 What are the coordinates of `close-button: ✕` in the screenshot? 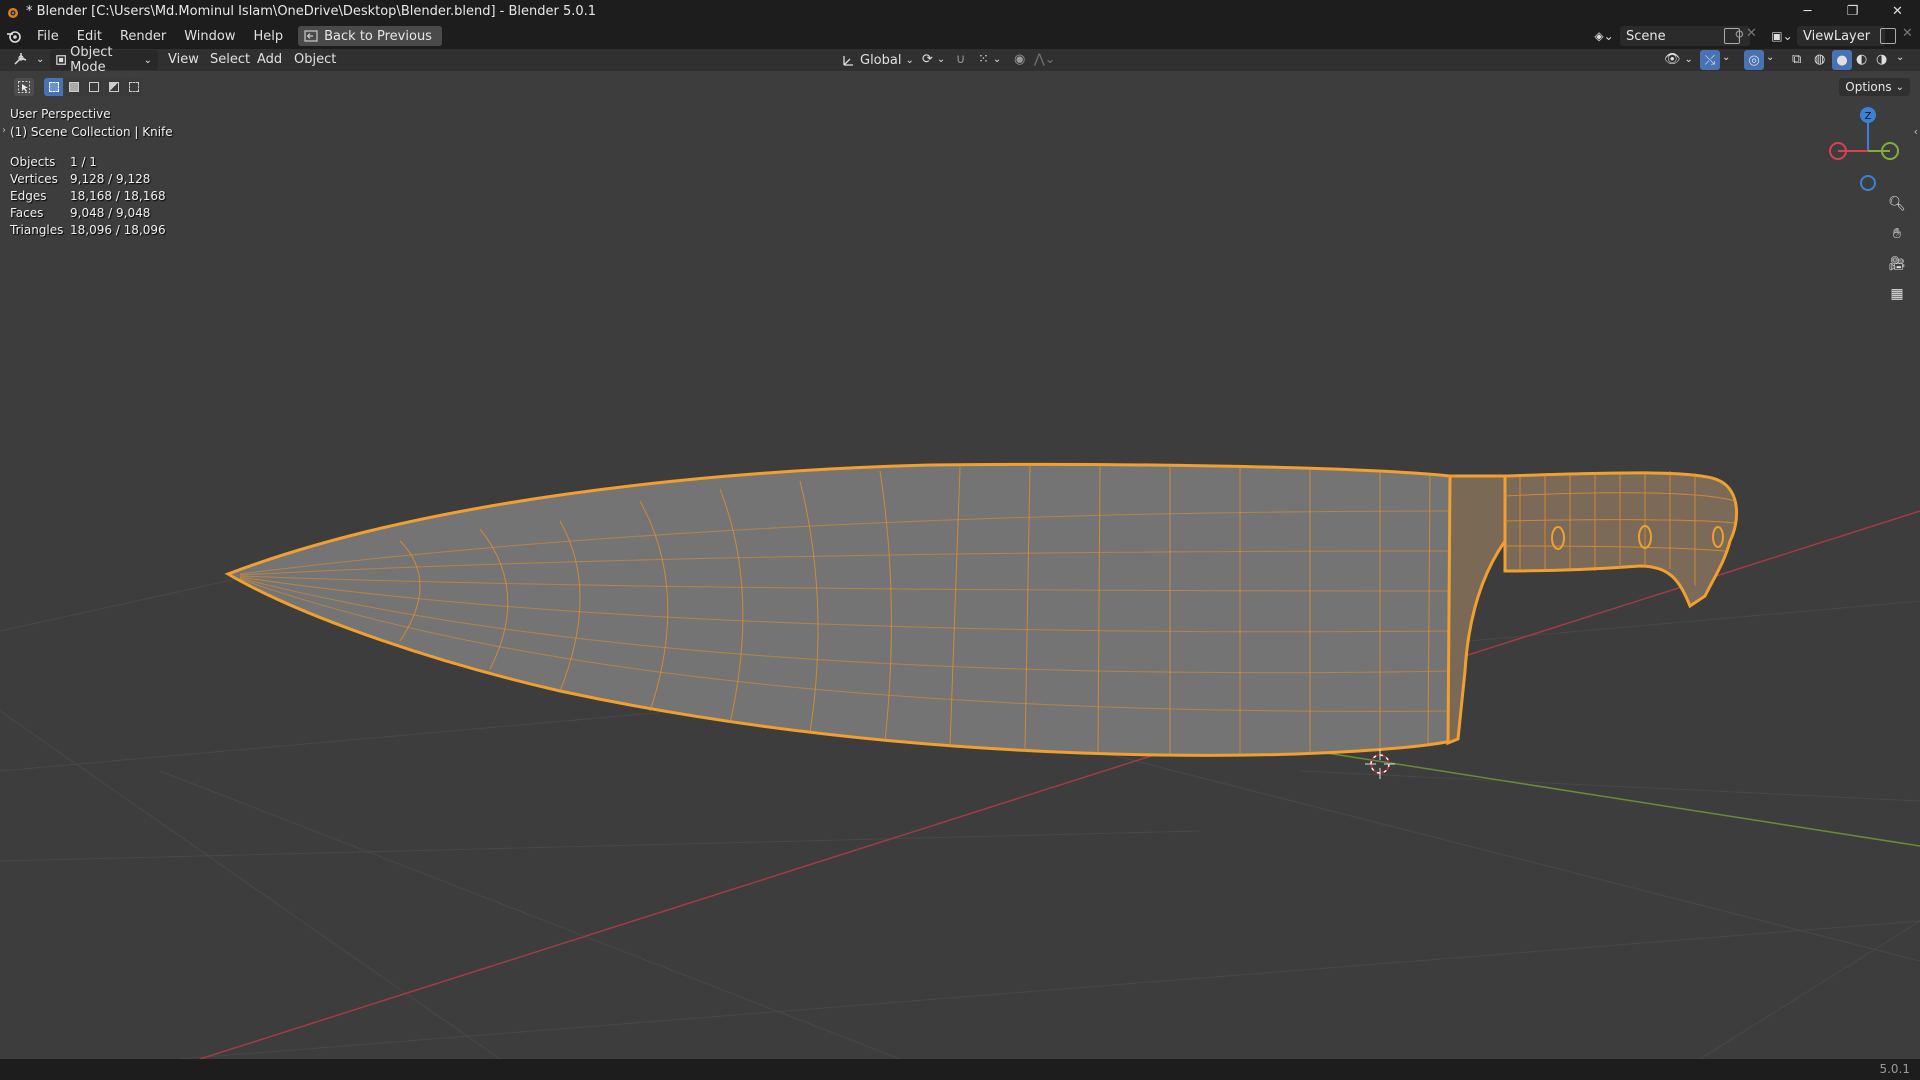 It's located at (1897, 11).